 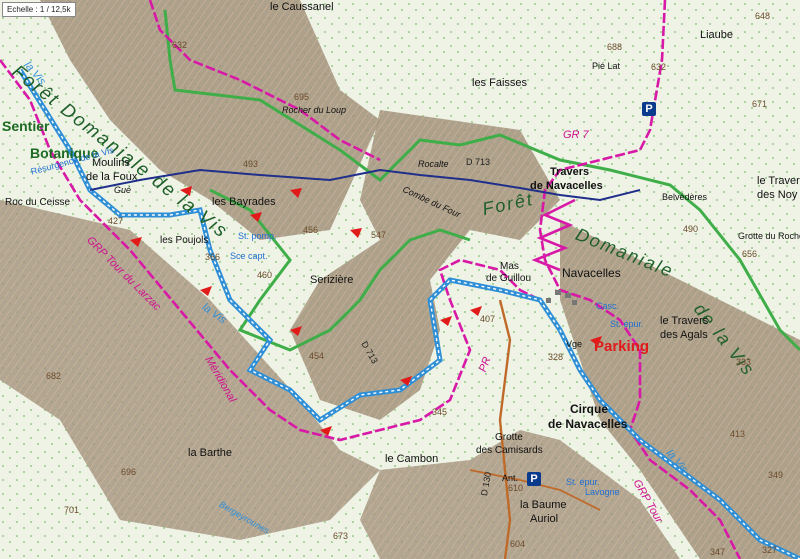 I want to click on place-baume-1: la Baume, so click(x=543, y=505).